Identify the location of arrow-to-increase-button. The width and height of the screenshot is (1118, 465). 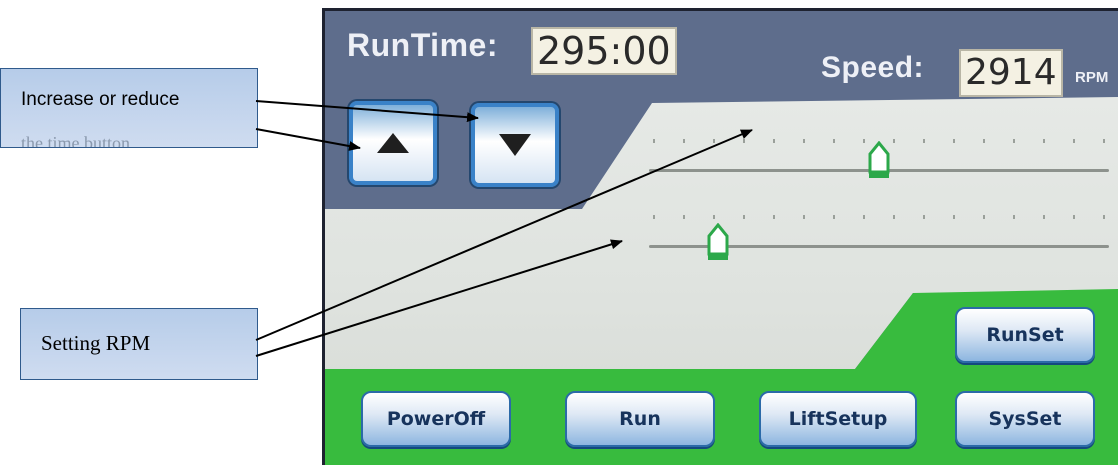
(308, 139).